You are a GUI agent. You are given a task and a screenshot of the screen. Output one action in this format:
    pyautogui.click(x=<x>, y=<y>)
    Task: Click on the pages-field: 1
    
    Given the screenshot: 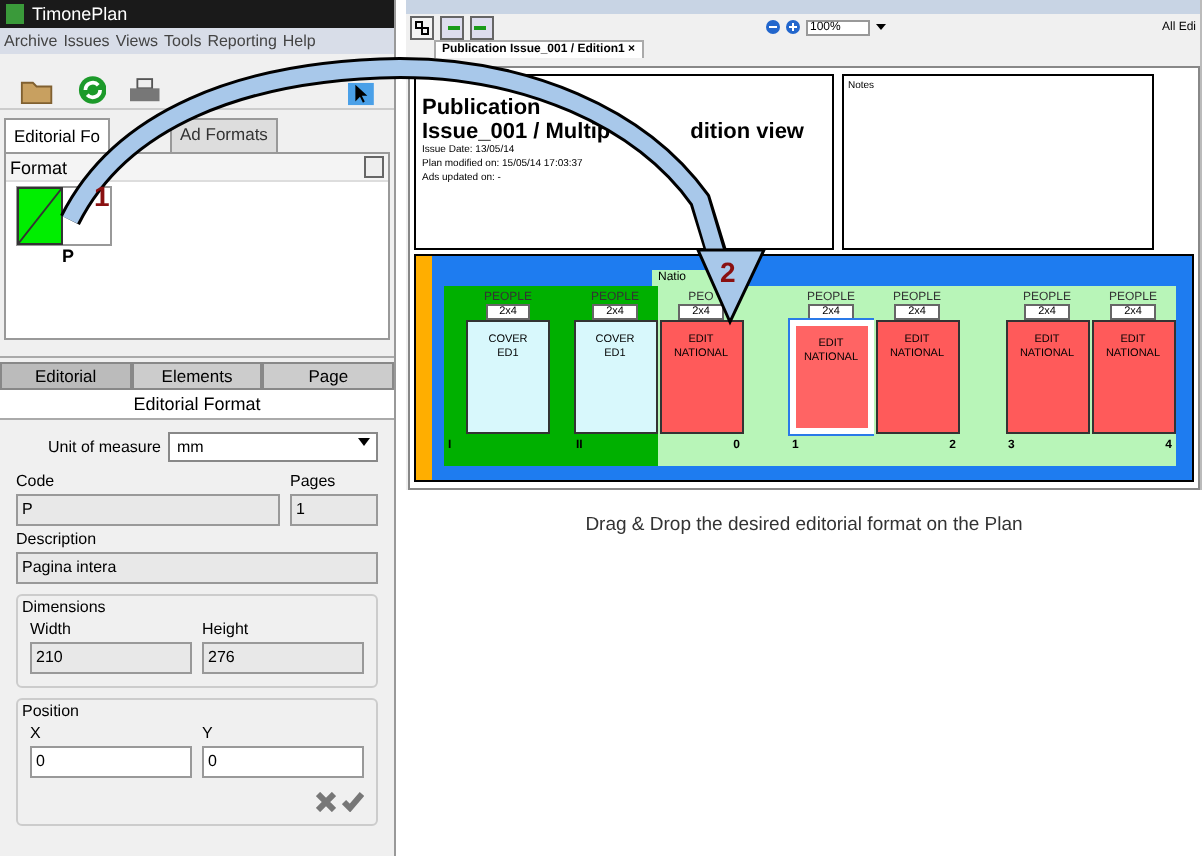 What is the action you would take?
    pyautogui.click(x=334, y=510)
    